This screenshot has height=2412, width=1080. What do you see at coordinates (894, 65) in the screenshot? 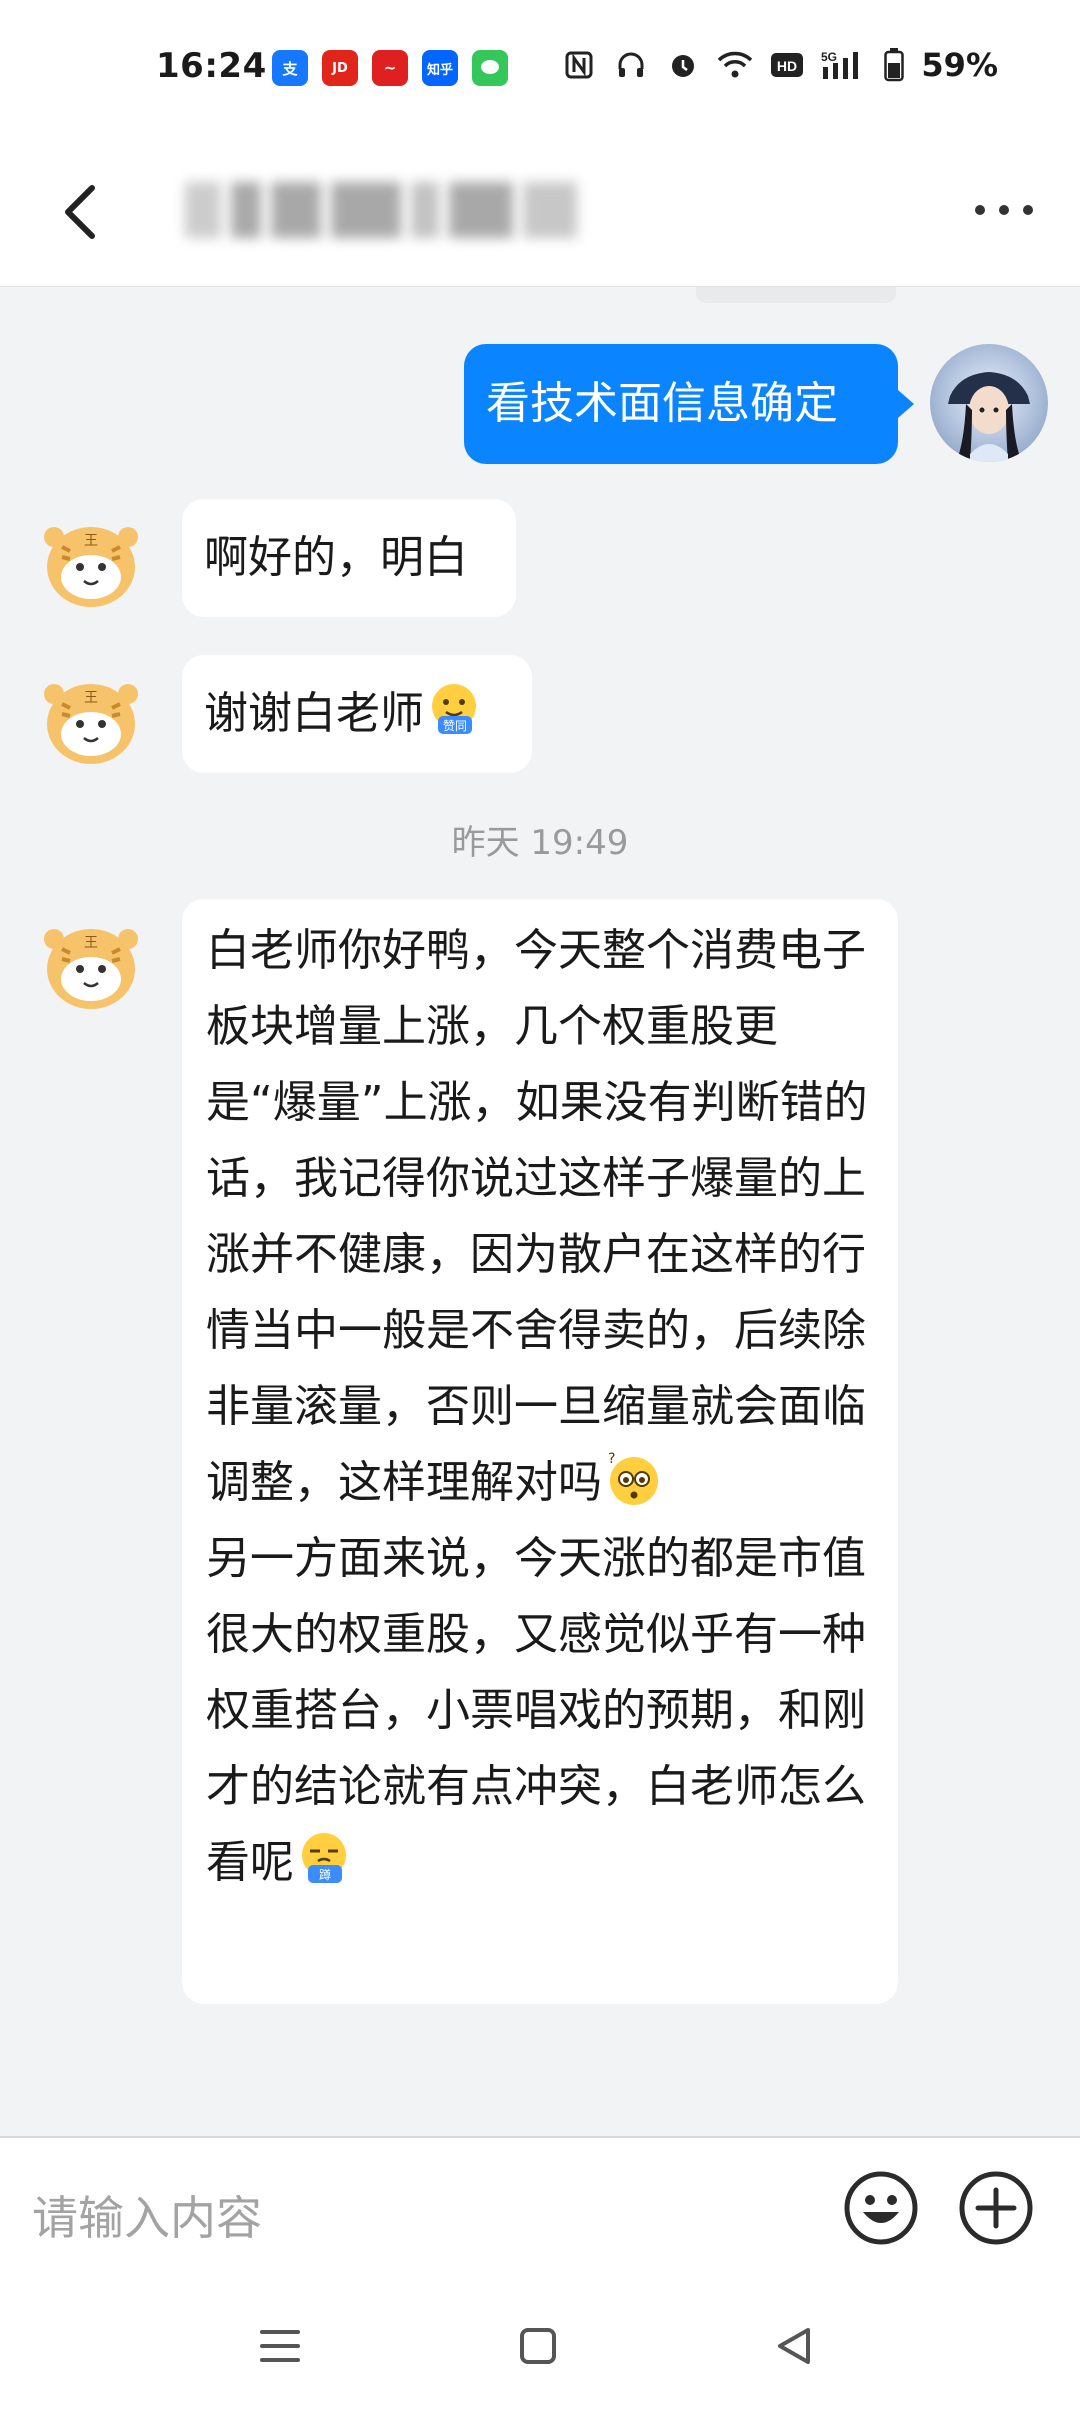
I see `battery-icon` at bounding box center [894, 65].